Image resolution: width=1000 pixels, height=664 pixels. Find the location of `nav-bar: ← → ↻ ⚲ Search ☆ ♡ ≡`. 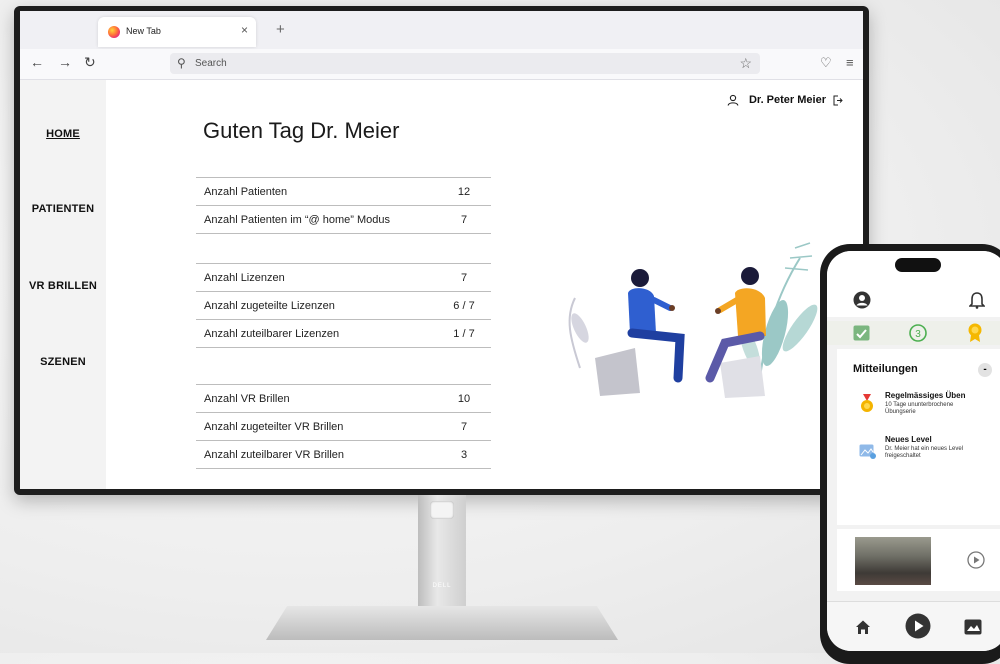

nav-bar: ← → ↻ ⚲ Search ☆ ♡ ≡ is located at coordinates (441, 64).